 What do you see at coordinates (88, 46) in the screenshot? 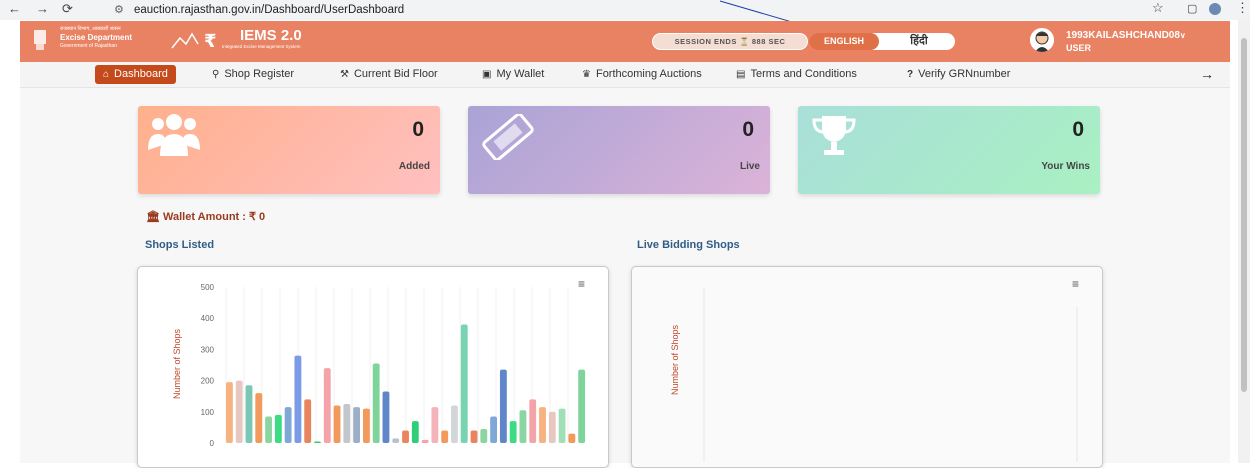
I see `dept-sub: Government of Rajasthan` at bounding box center [88, 46].